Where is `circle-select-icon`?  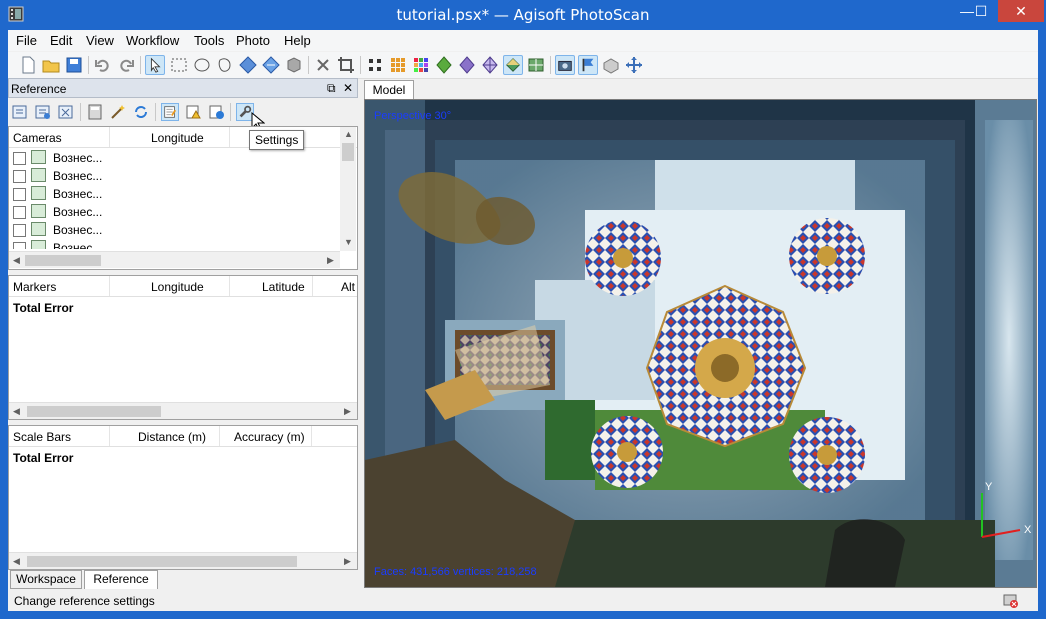
circle-select-icon is located at coordinates (202, 65).